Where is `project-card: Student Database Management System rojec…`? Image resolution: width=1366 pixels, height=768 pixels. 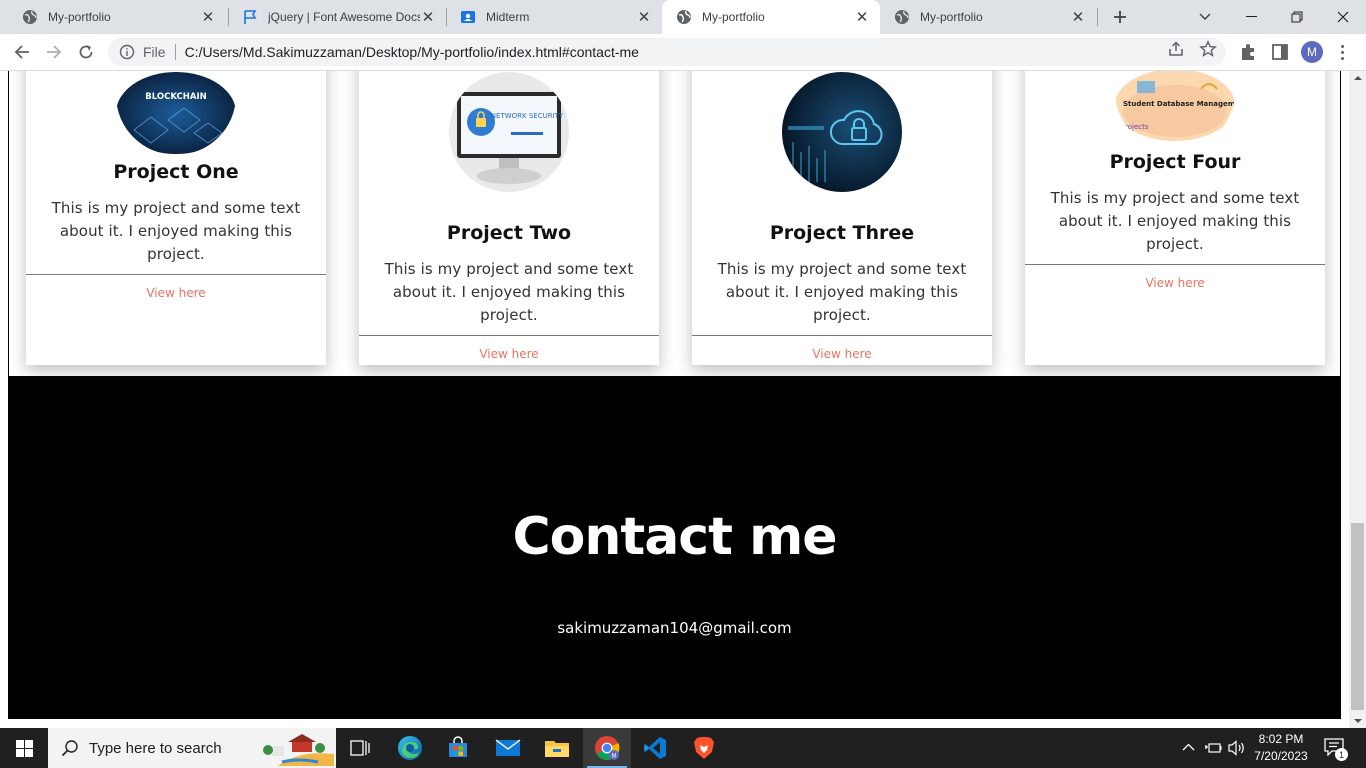
project-card: Student Database Management System rojec… is located at coordinates (1175, 218).